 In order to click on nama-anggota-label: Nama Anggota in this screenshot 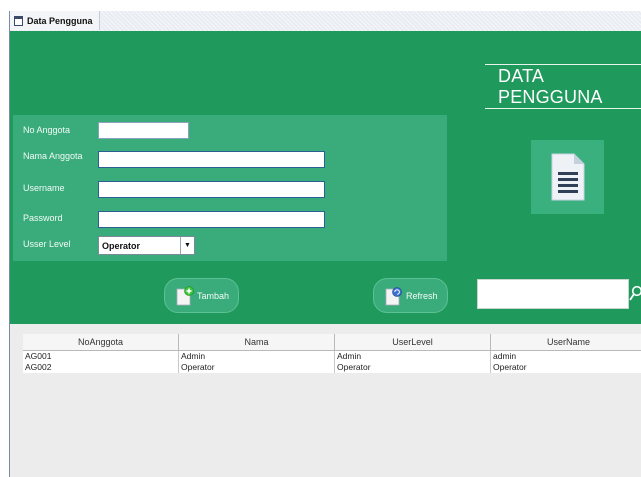, I will do `click(53, 156)`.